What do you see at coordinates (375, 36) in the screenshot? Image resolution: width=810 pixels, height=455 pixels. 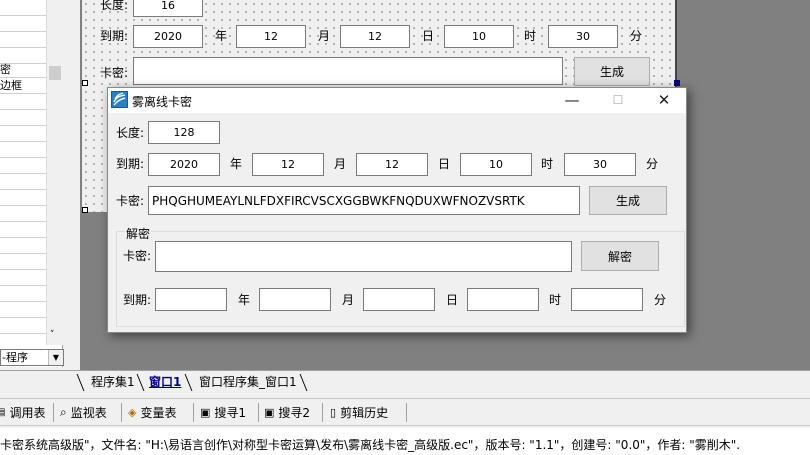 I see `designer-day-input: 12` at bounding box center [375, 36].